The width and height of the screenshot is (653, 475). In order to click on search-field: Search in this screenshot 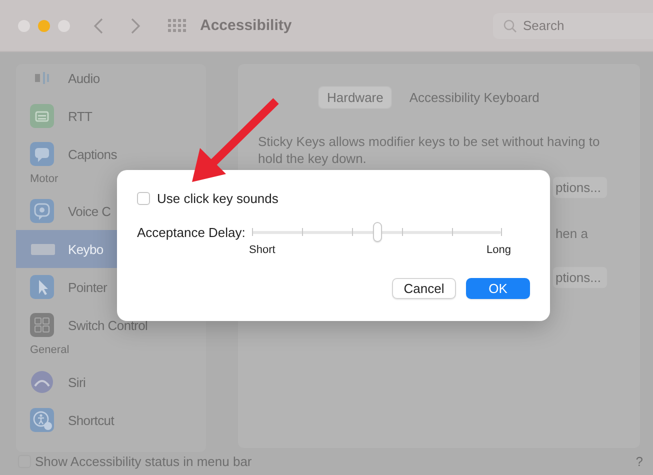, I will do `click(573, 25)`.